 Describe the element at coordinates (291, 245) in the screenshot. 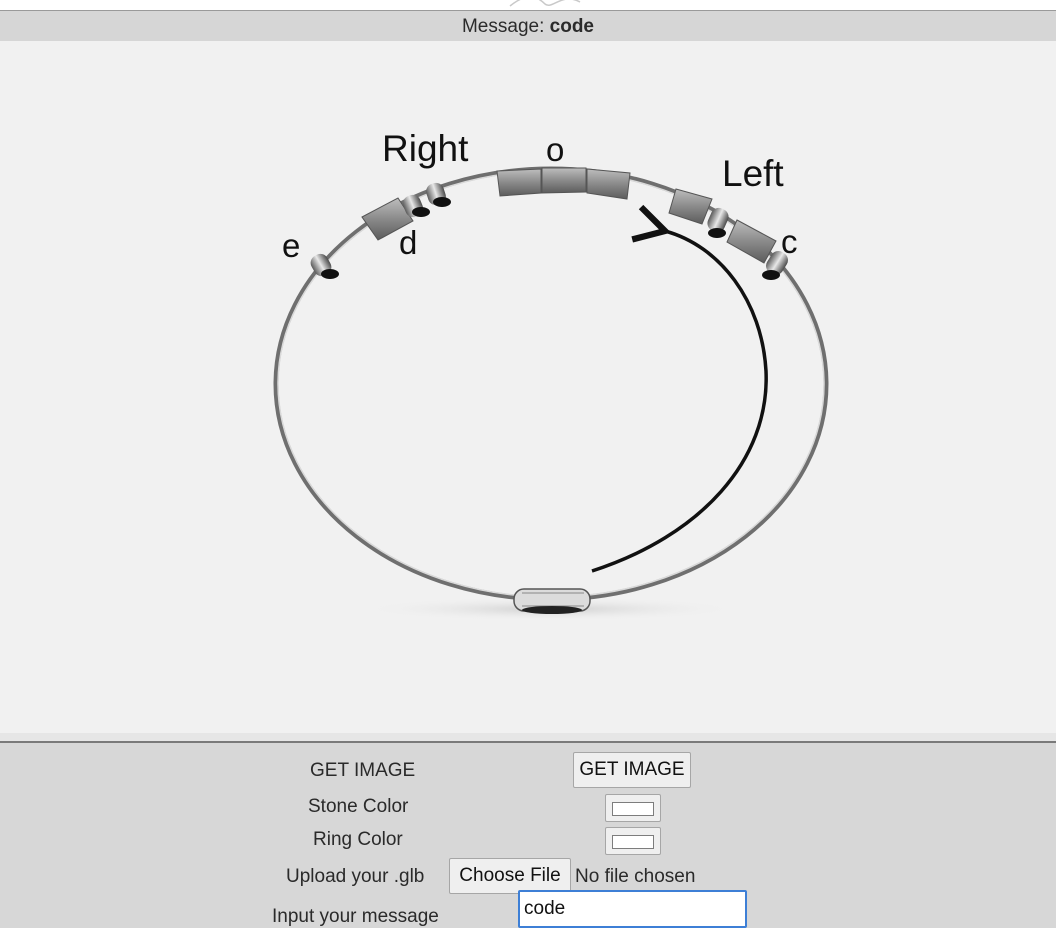

I see `label-letter-e: e` at that location.